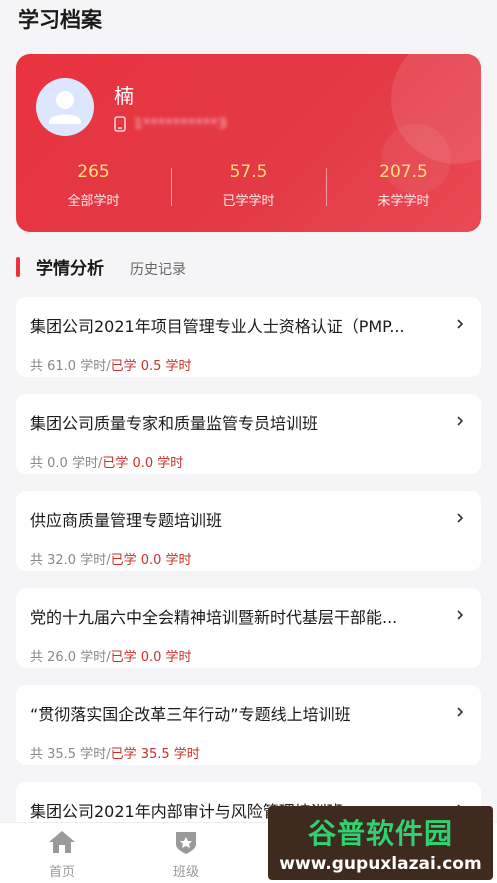 The height and width of the screenshot is (883, 497). I want to click on user-icon, so click(65, 107).